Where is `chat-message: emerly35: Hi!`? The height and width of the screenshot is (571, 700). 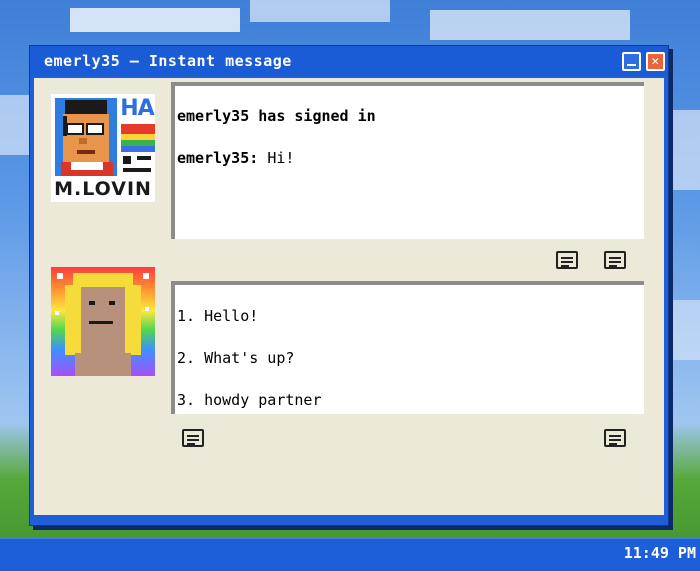
chat-message: emerly35: Hi! is located at coordinates (235, 158).